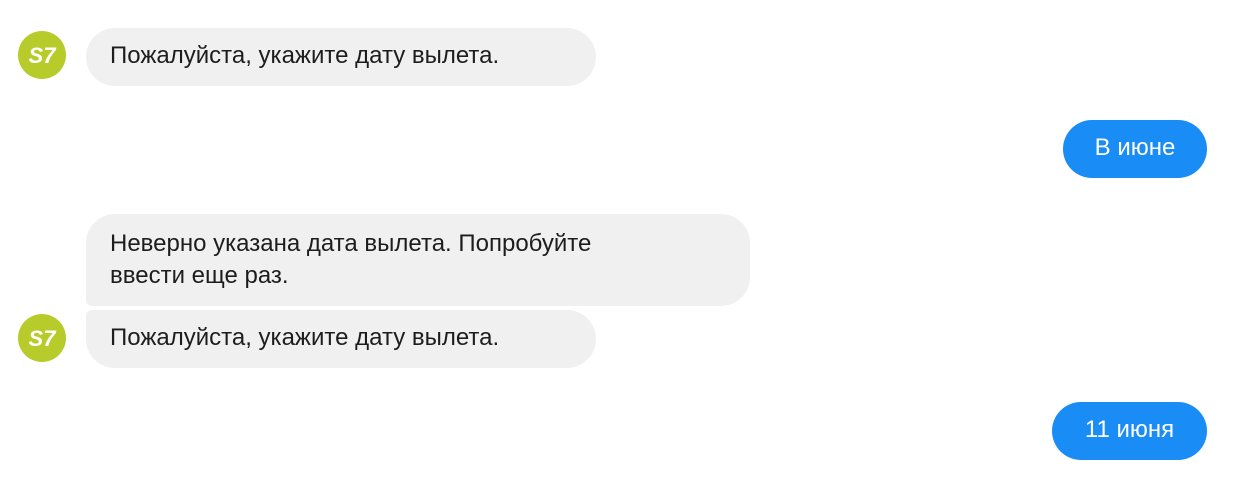 This screenshot has height=494, width=1244. I want to click on message-text-line: ввести еще раз., so click(199, 275).